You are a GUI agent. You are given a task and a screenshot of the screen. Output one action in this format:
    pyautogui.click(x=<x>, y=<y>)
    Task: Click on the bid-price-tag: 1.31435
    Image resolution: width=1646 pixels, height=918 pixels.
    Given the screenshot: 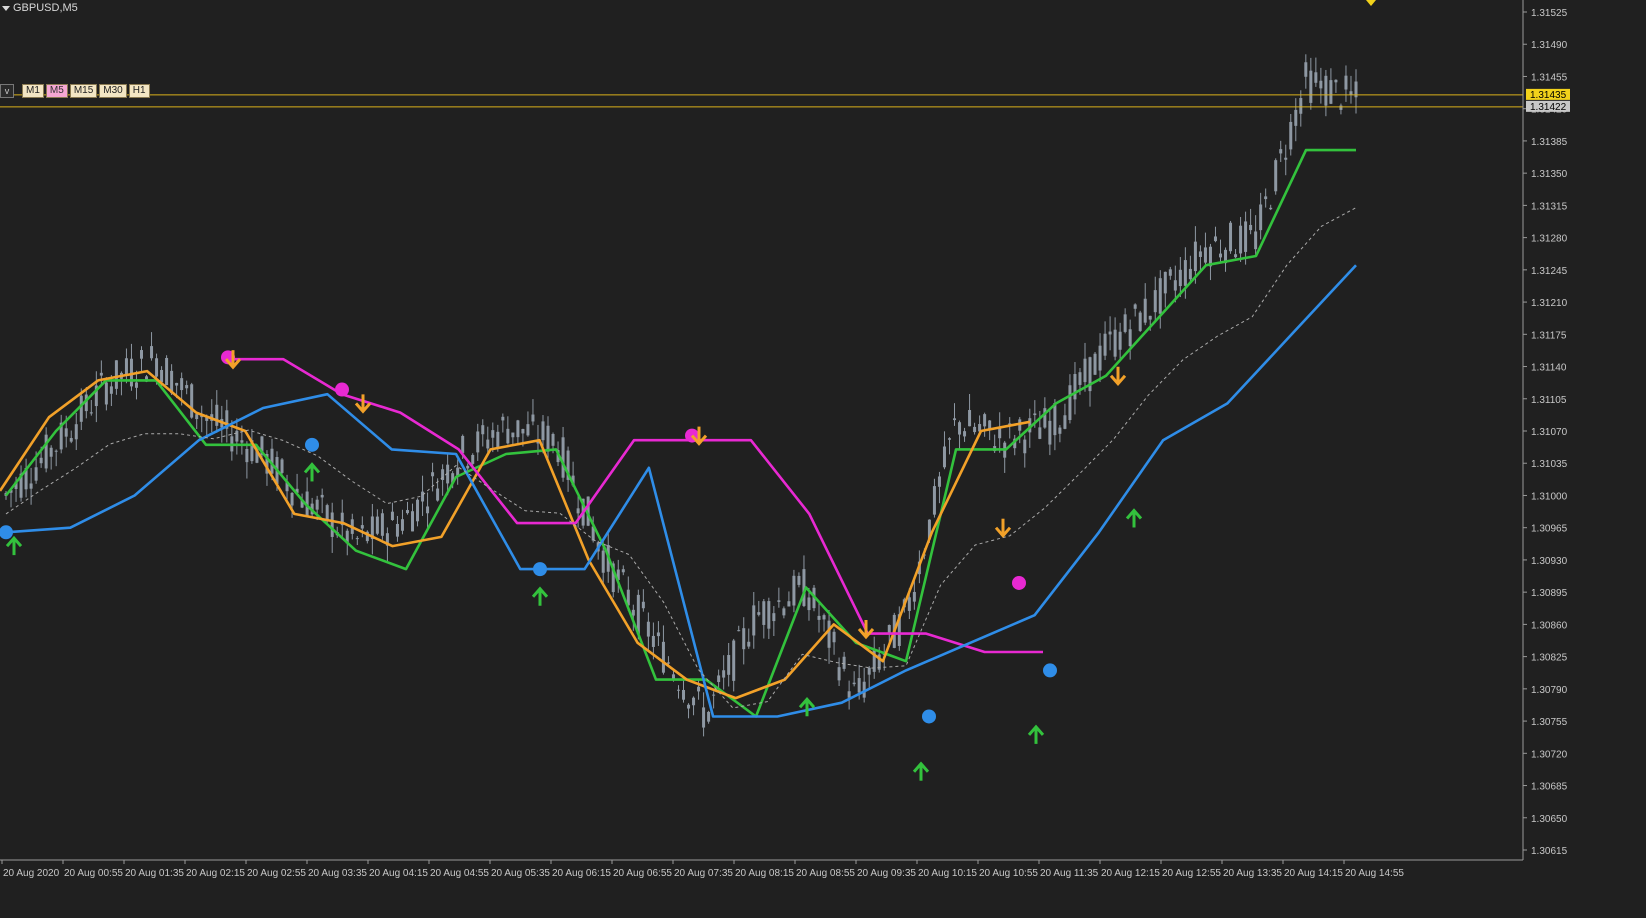 What is the action you would take?
    pyautogui.click(x=1548, y=95)
    